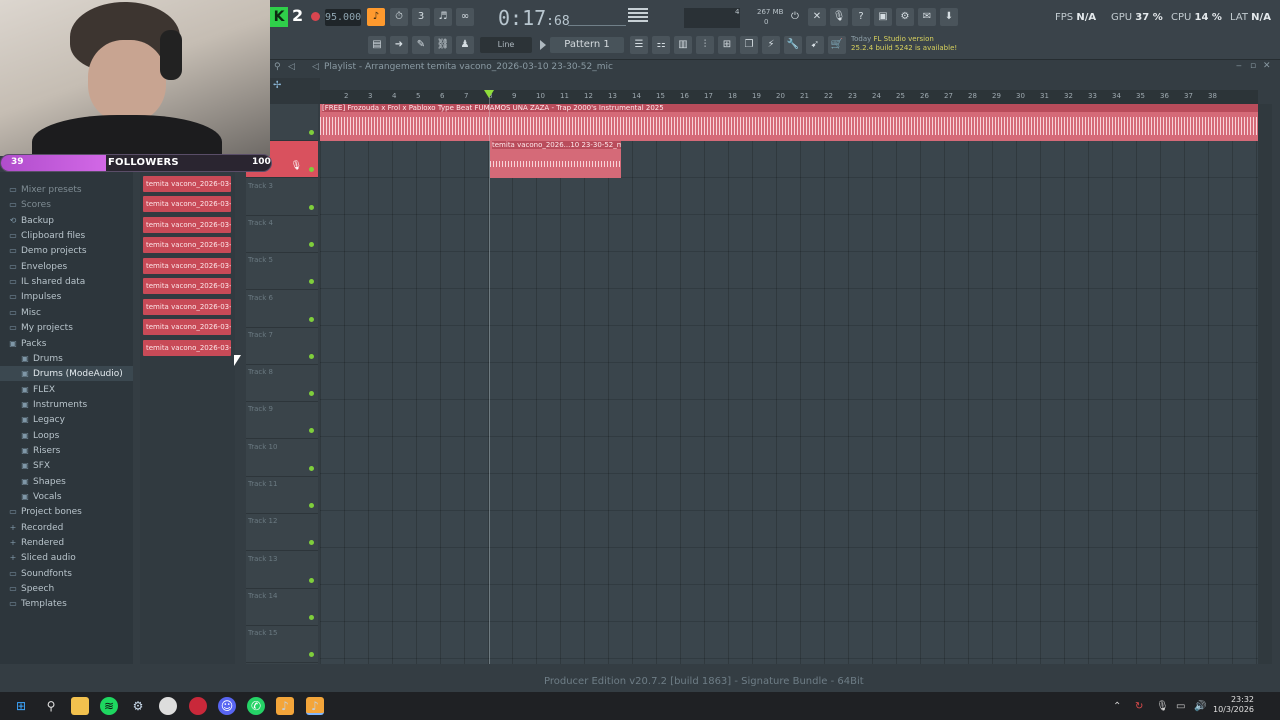 The image size is (1280, 720). I want to click on browser-item: + Rendered, so click(66, 542).